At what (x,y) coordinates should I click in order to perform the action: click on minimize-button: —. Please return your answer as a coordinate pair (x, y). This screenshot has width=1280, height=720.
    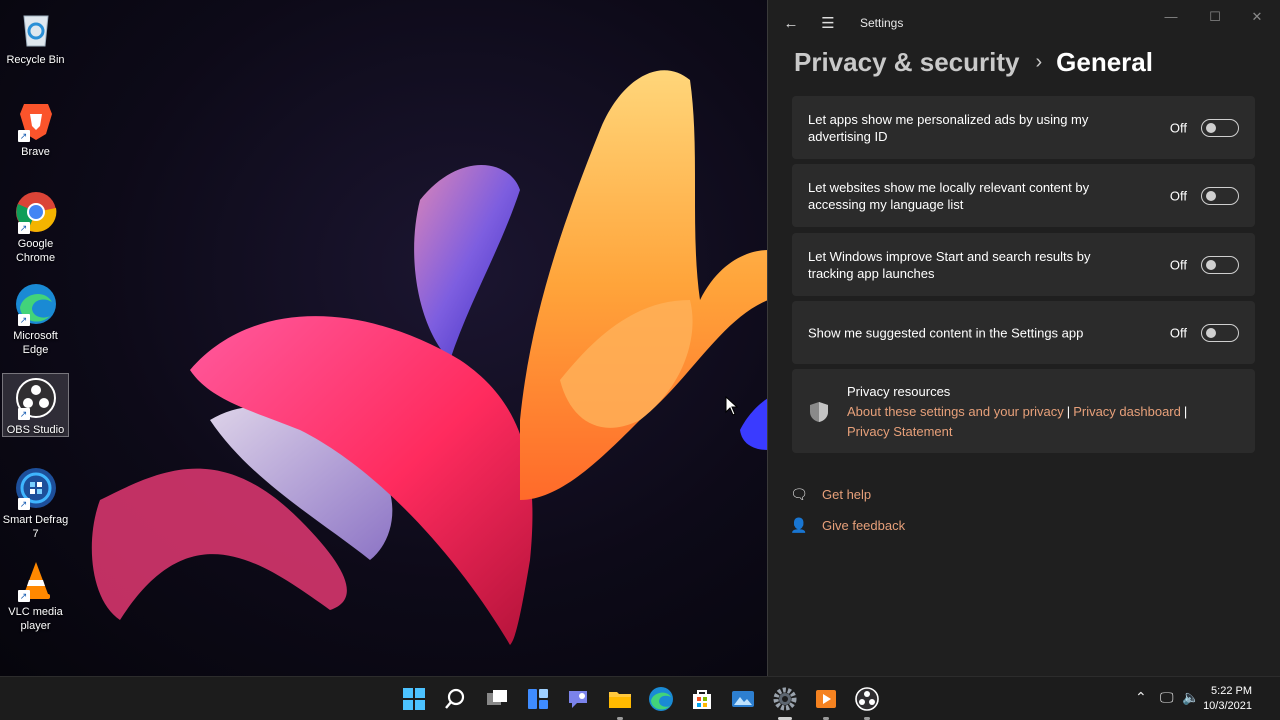
    Looking at the image, I should click on (1171, 17).